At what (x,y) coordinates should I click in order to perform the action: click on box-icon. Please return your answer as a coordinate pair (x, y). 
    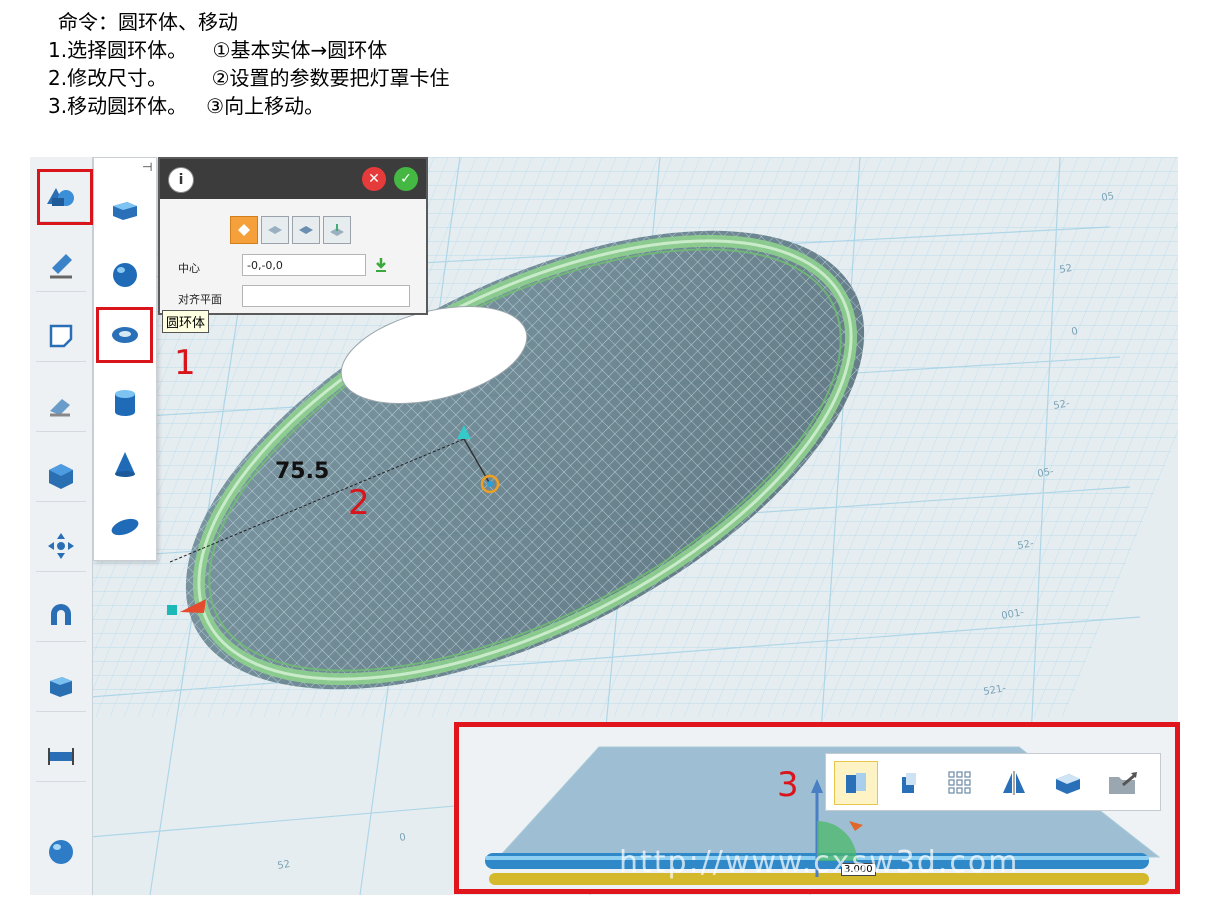
    Looking at the image, I should click on (125, 211).